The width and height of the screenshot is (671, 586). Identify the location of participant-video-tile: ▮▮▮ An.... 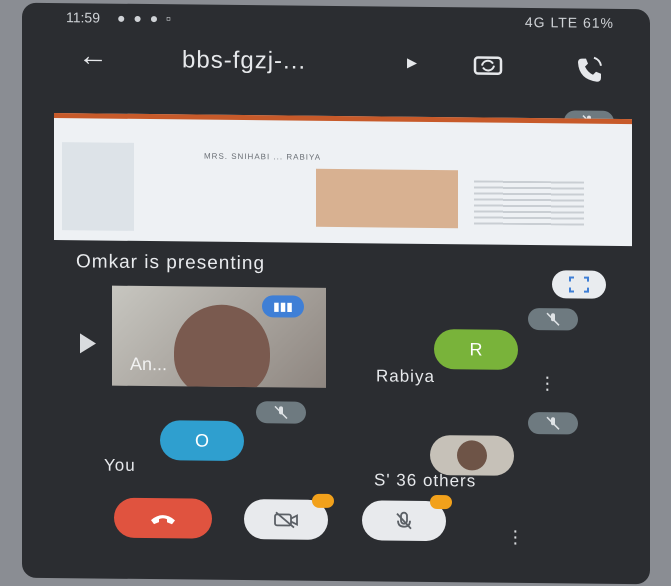
(219, 336).